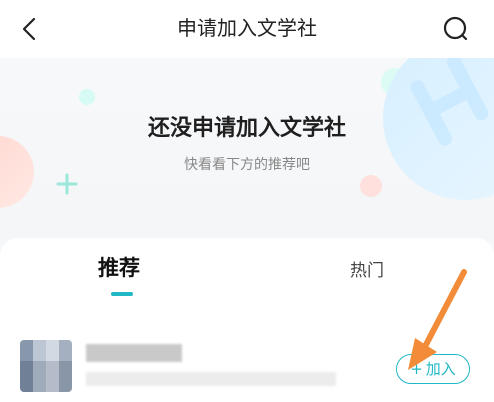  Describe the element at coordinates (440, 369) in the screenshot. I see `join-button-label: 加入` at that location.